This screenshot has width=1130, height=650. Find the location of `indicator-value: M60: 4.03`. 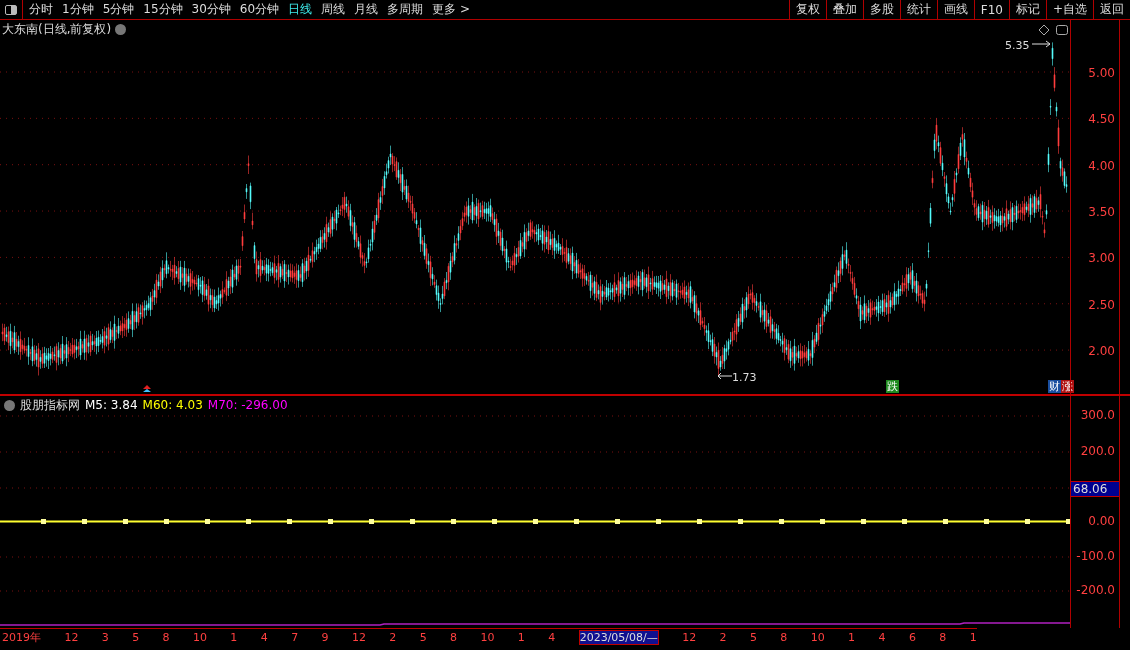

indicator-value: M60: 4.03 is located at coordinates (172, 405).